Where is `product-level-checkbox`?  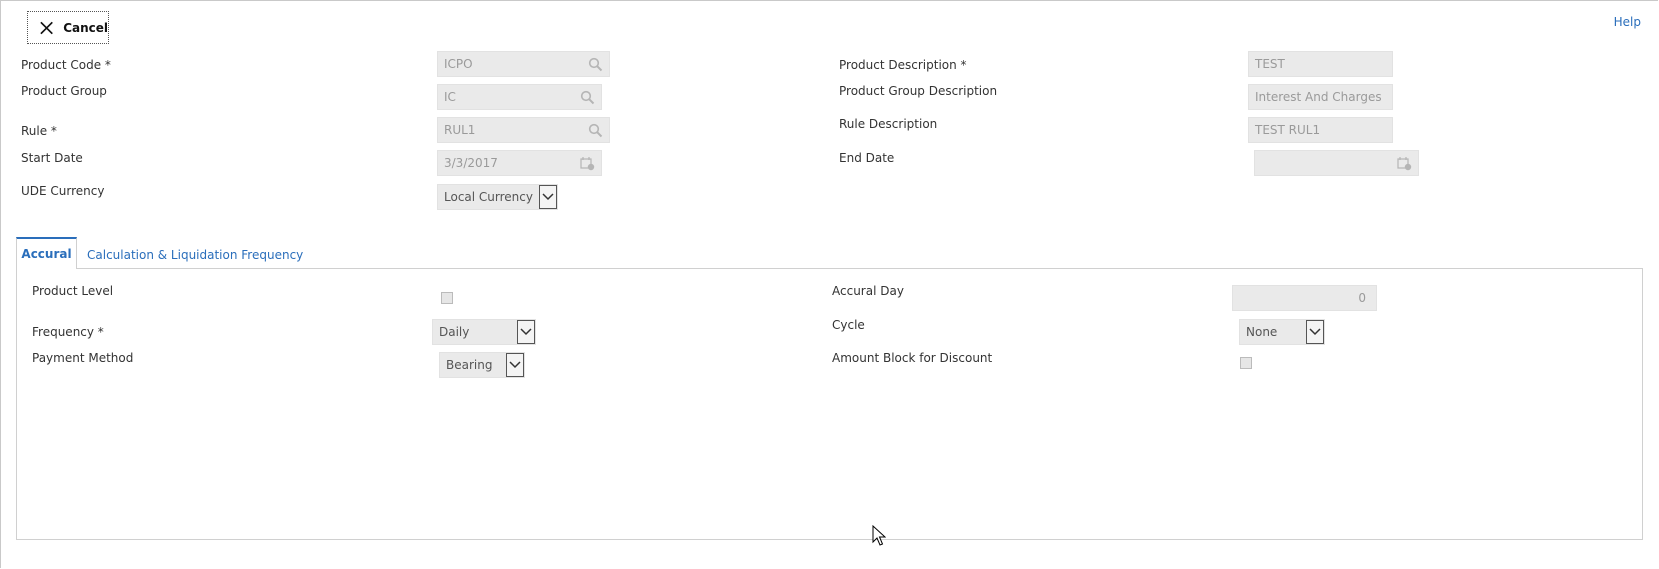
product-level-checkbox is located at coordinates (447, 298).